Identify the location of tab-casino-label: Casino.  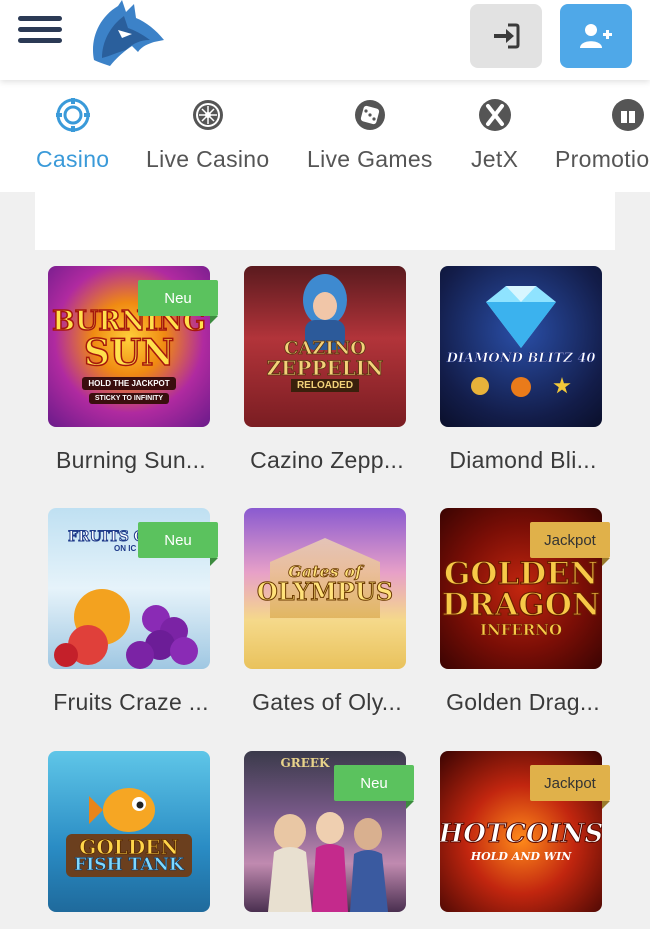
(73, 159).